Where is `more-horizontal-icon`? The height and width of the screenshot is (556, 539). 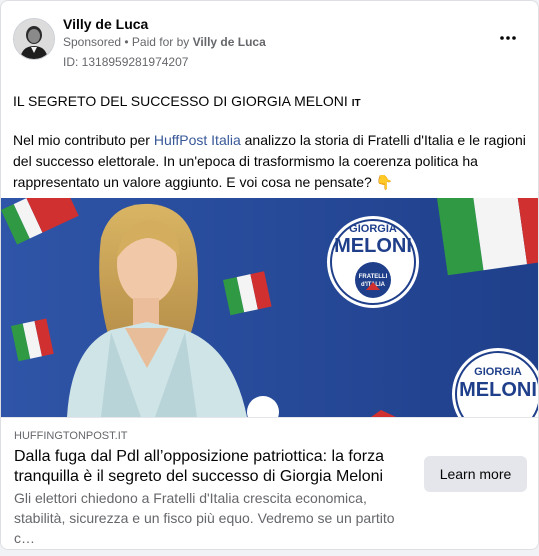 more-horizontal-icon is located at coordinates (508, 38).